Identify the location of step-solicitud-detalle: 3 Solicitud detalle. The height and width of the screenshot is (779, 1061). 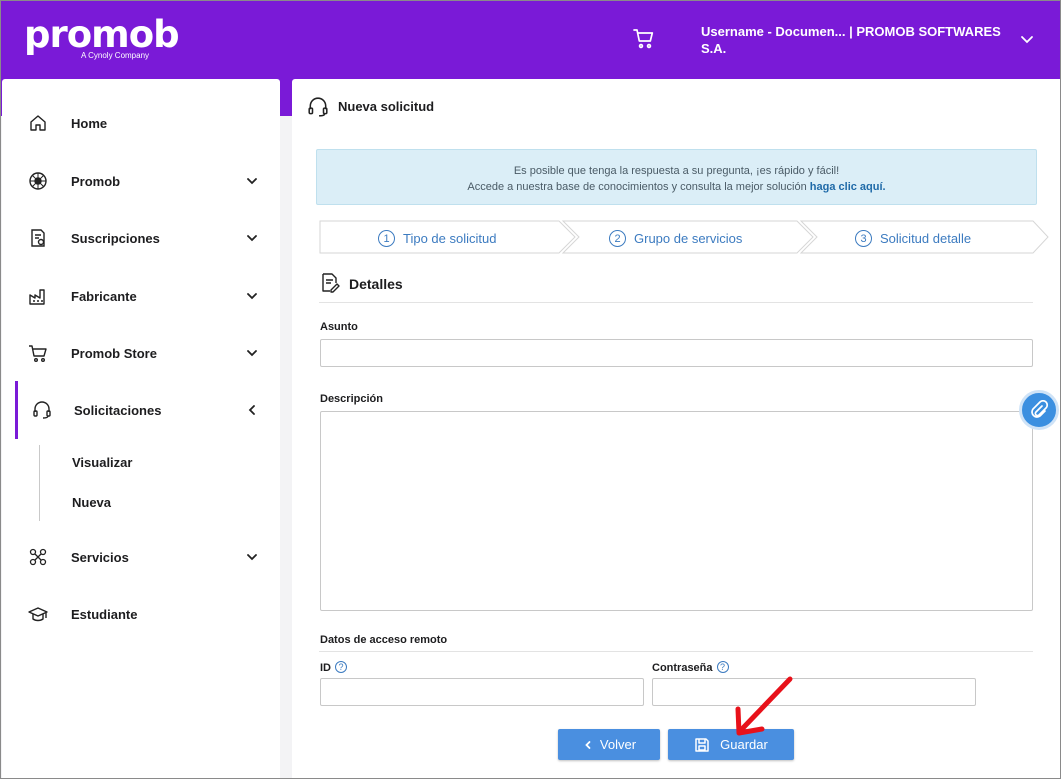
(913, 238).